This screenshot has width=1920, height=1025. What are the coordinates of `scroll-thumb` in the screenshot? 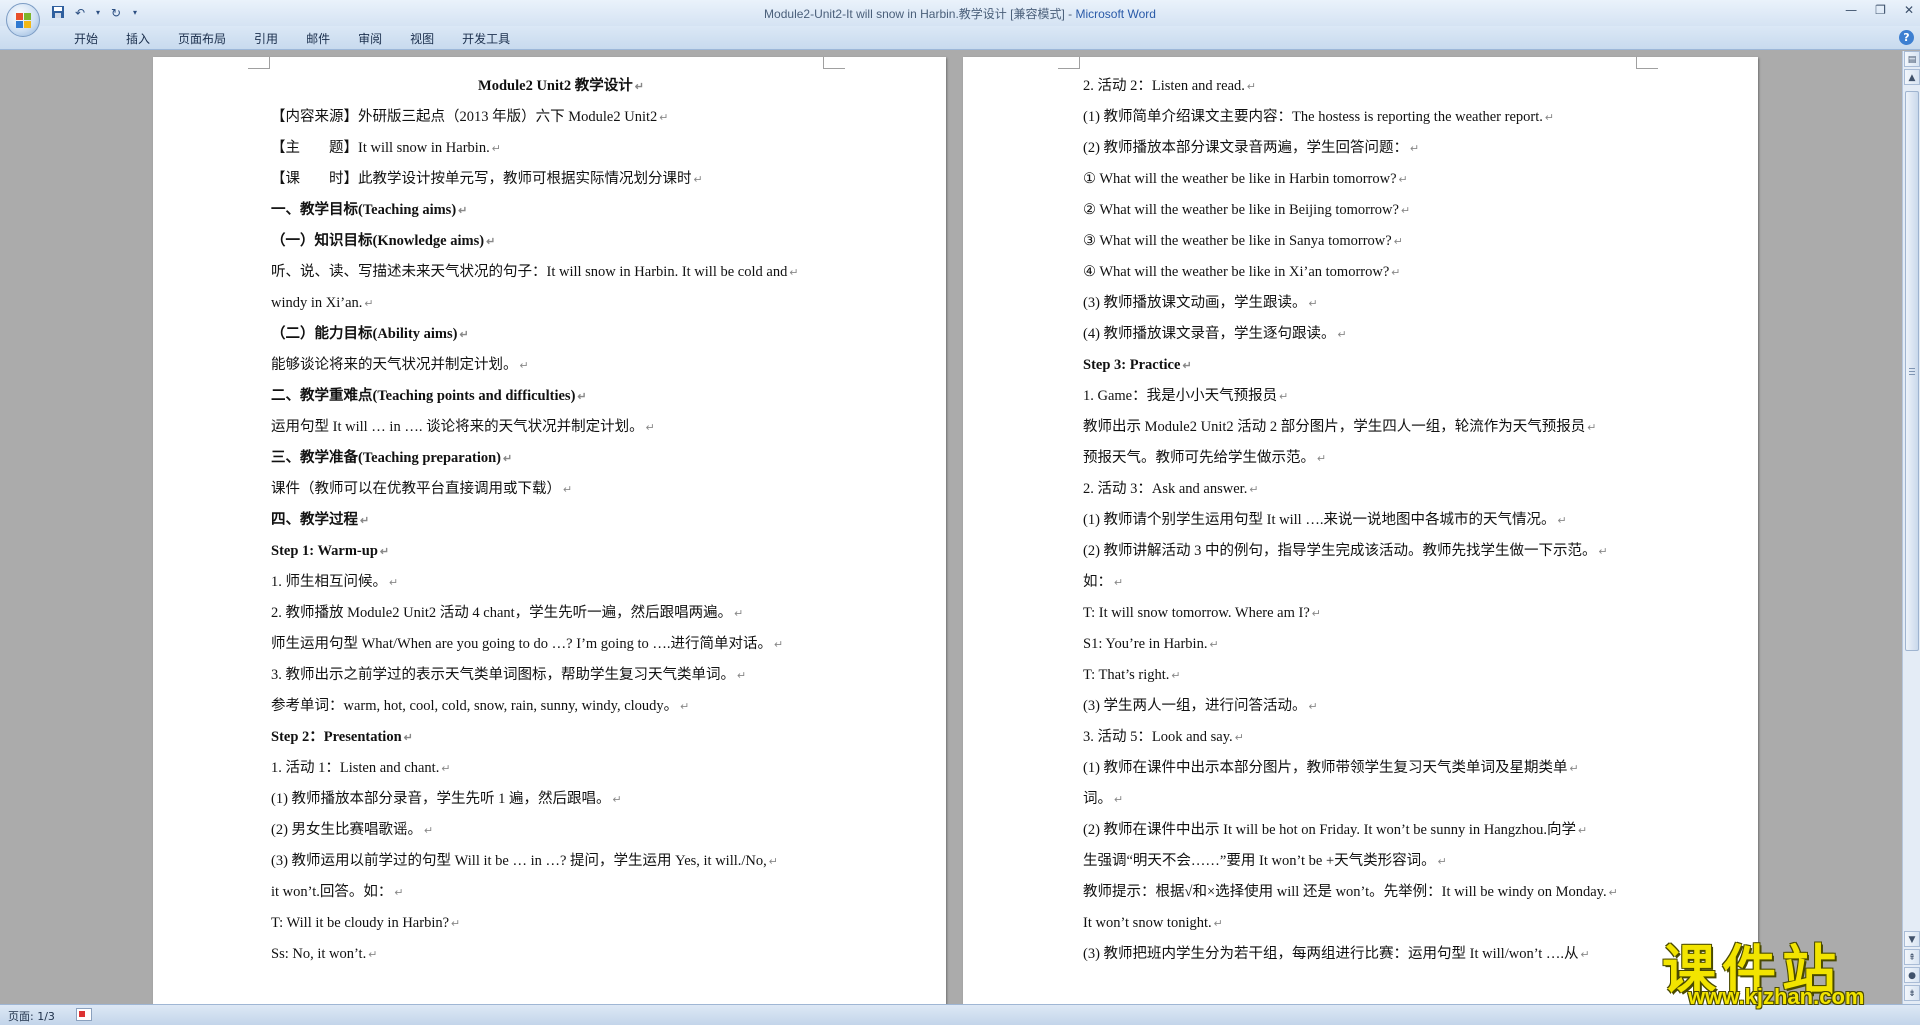 It's located at (1912, 371).